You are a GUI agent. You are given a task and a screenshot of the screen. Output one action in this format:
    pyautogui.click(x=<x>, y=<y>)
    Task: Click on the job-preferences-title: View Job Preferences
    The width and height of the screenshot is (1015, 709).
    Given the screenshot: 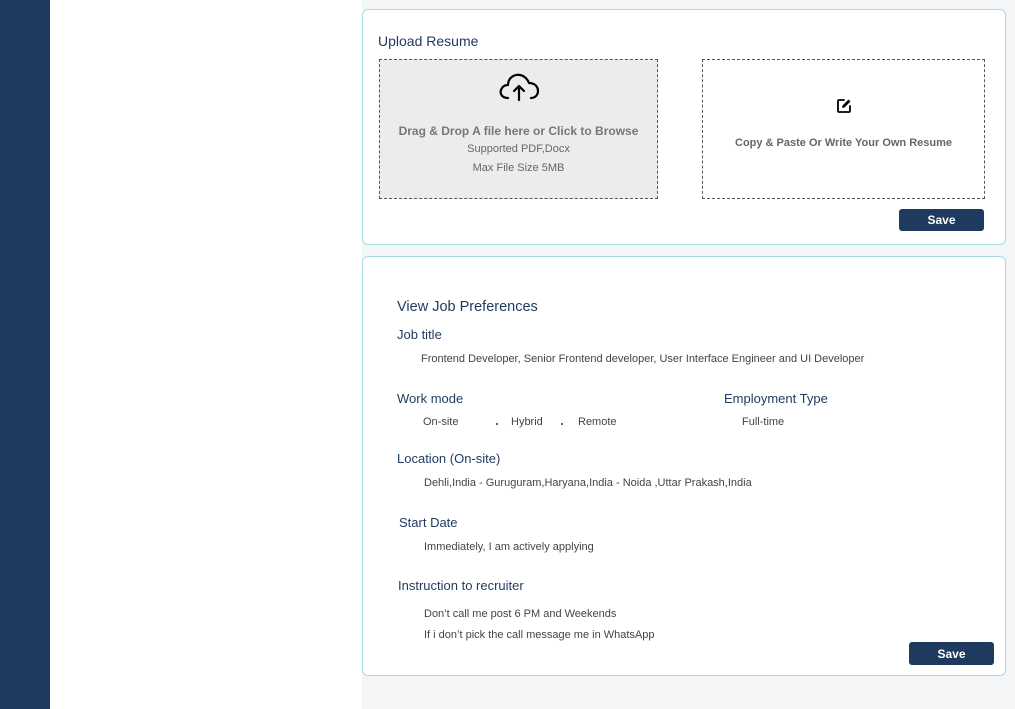 What is the action you would take?
    pyautogui.click(x=467, y=307)
    